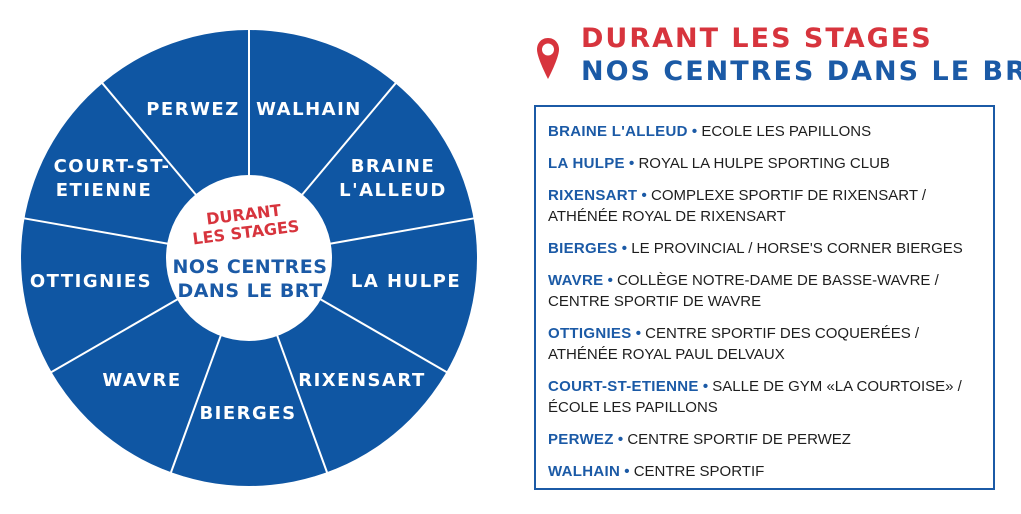 Image resolution: width=1021 pixels, height=514 pixels. What do you see at coordinates (623, 386) in the screenshot?
I see `centre-city: COURT-ST-ETIENNE` at bounding box center [623, 386].